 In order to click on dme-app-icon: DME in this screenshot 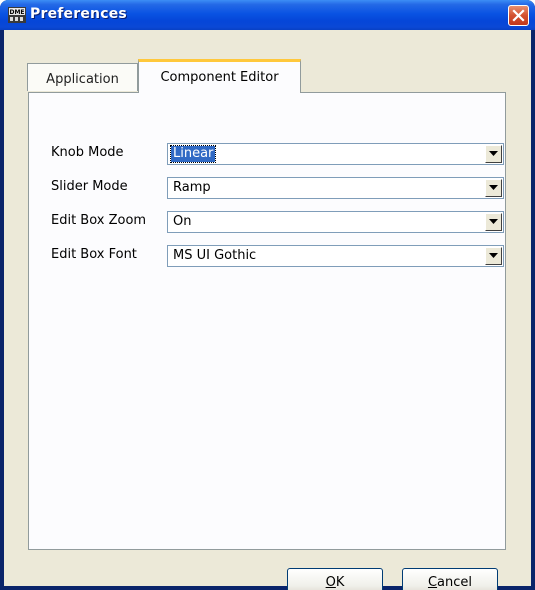, I will do `click(17, 15)`.